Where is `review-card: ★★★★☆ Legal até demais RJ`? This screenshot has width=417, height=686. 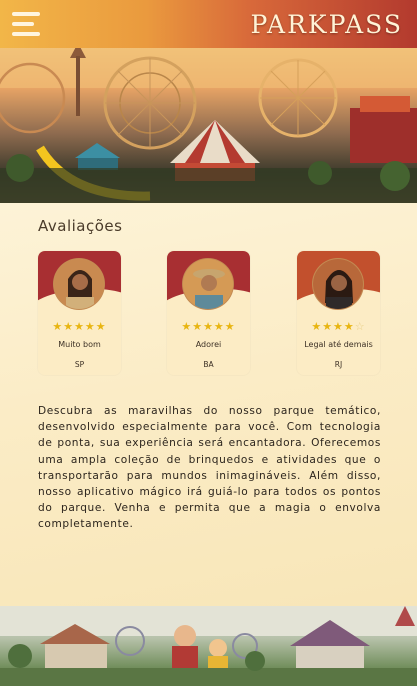
review-card: ★★★★☆ Legal até demais RJ is located at coordinates (338, 313).